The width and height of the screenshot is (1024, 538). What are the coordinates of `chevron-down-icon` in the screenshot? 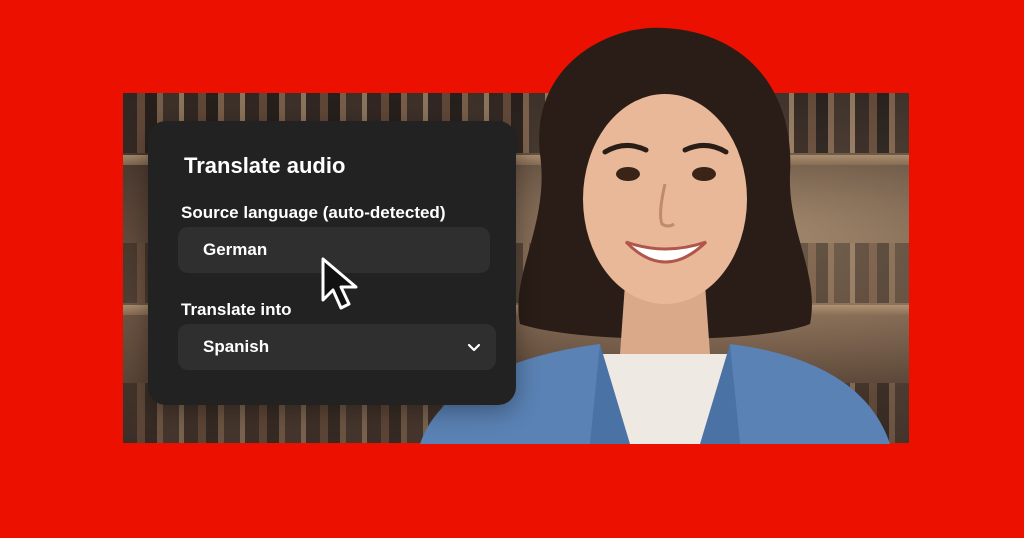 It's located at (474, 347).